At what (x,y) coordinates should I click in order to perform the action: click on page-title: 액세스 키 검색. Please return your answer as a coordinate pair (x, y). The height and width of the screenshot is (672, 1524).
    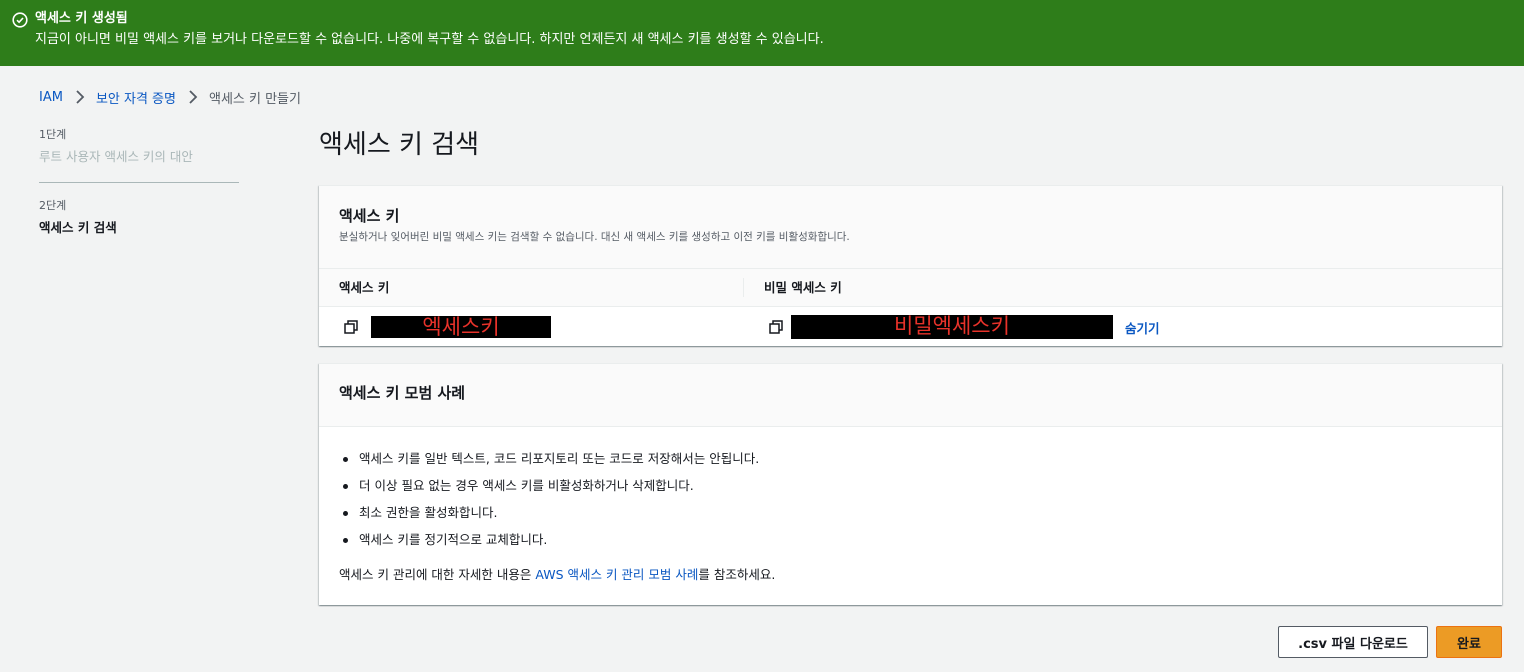
    Looking at the image, I should click on (399, 145).